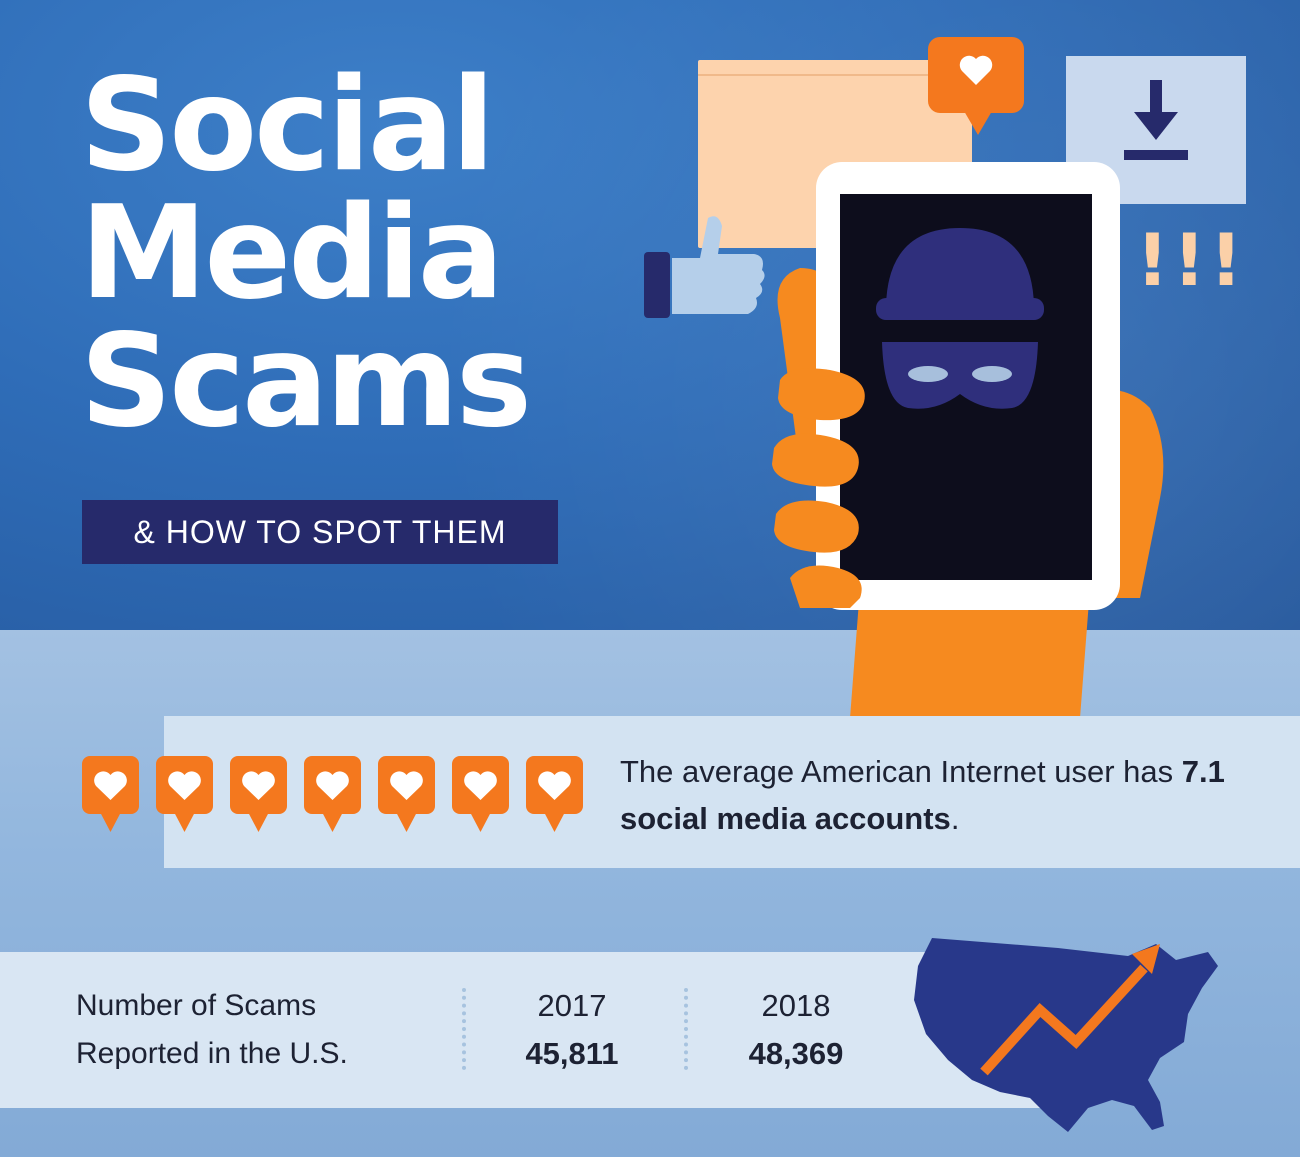 The height and width of the screenshot is (1157, 1300). I want to click on accounts-text-prefix: The average American Internet user has, so click(901, 771).